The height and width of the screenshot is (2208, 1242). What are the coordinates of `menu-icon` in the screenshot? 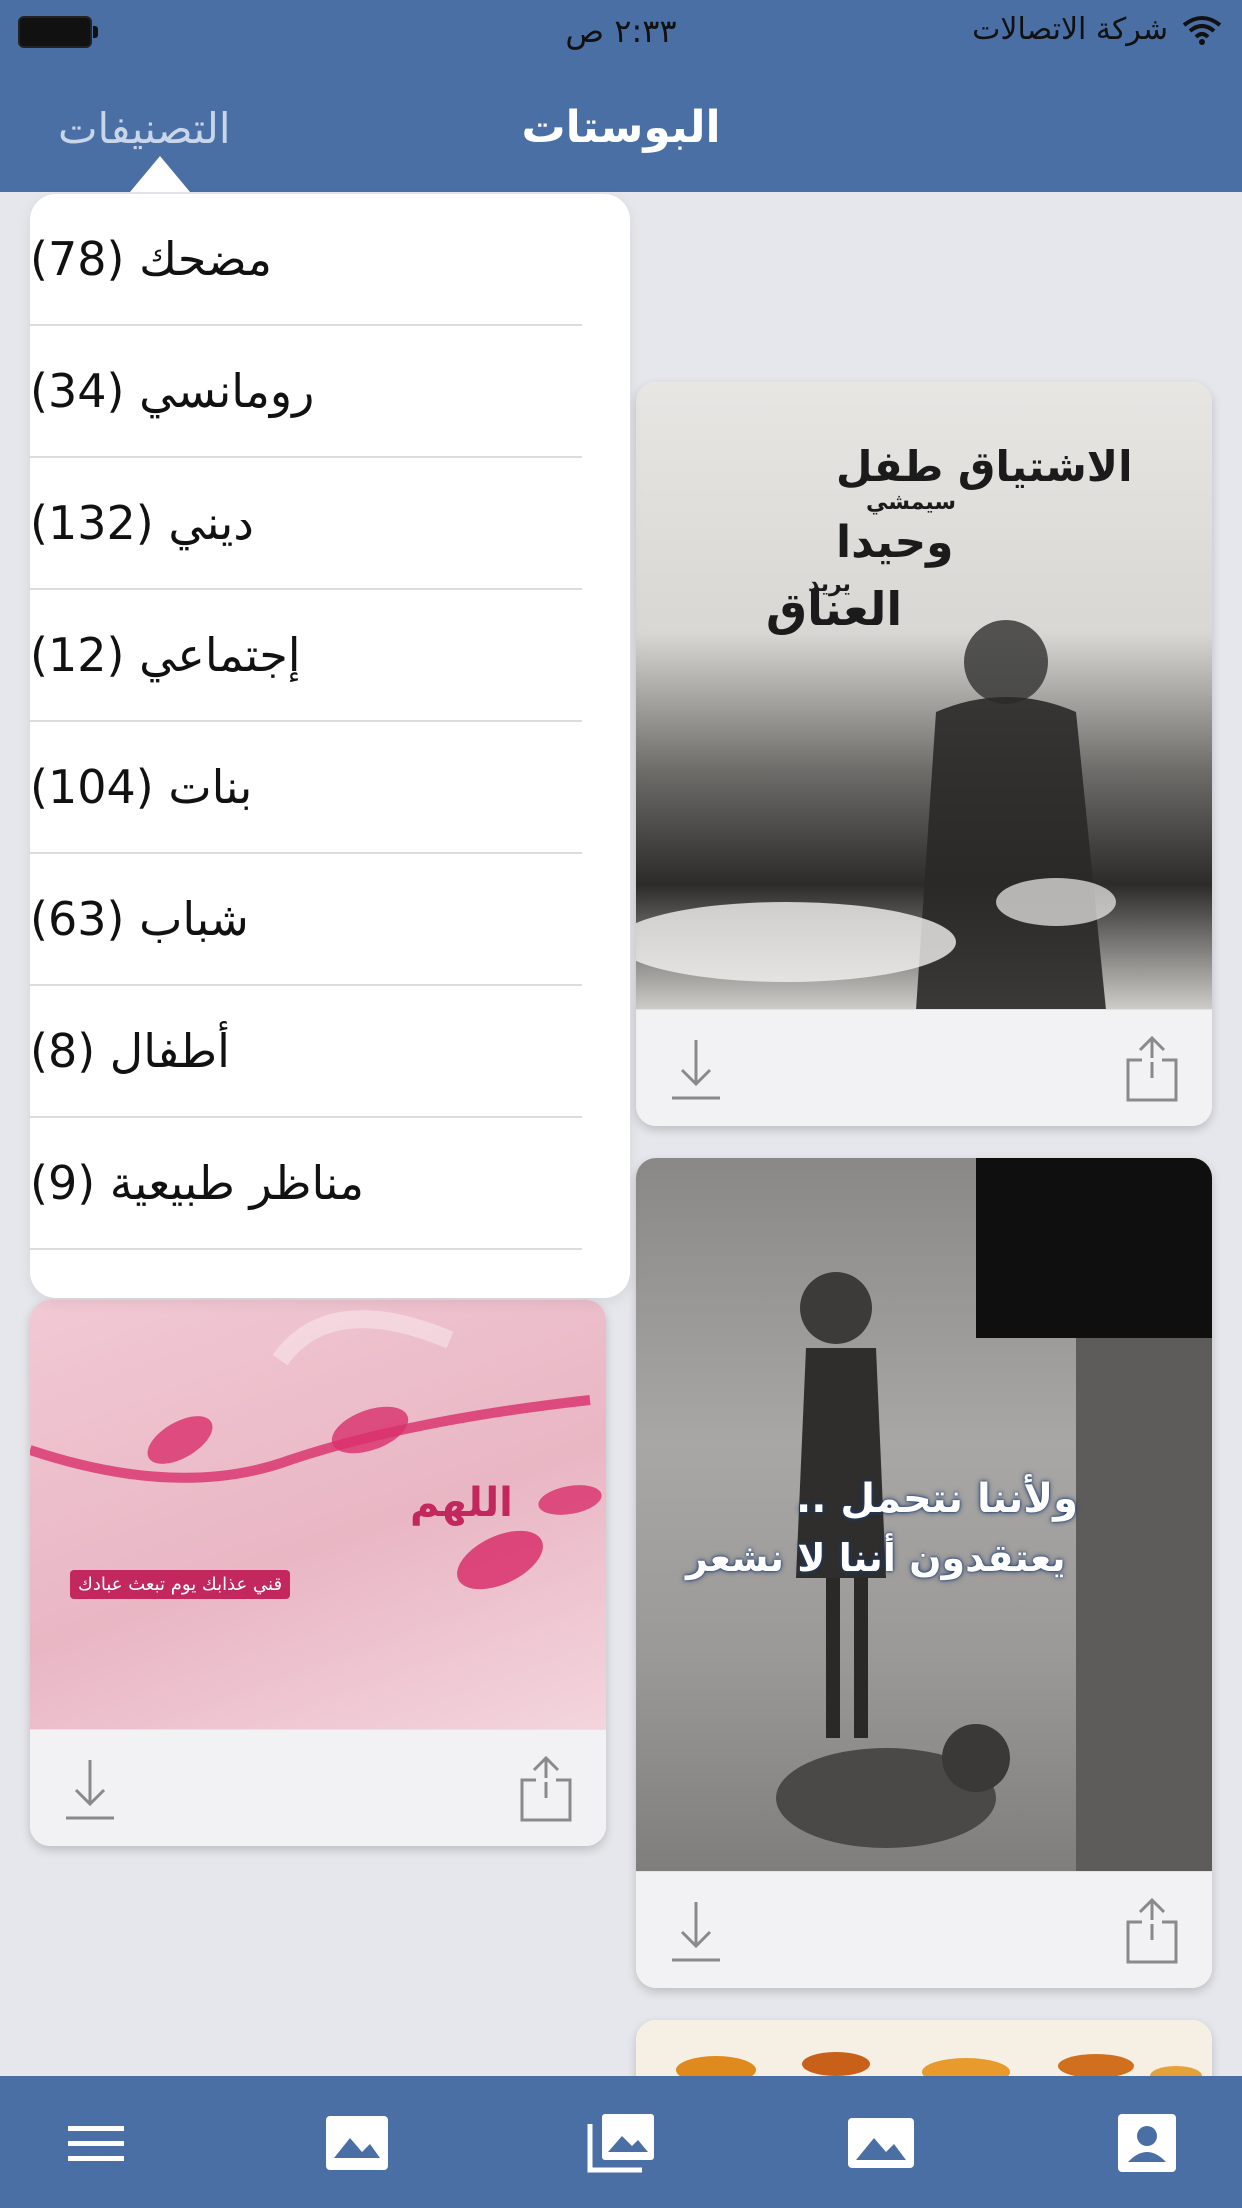 It's located at (97, 2143).